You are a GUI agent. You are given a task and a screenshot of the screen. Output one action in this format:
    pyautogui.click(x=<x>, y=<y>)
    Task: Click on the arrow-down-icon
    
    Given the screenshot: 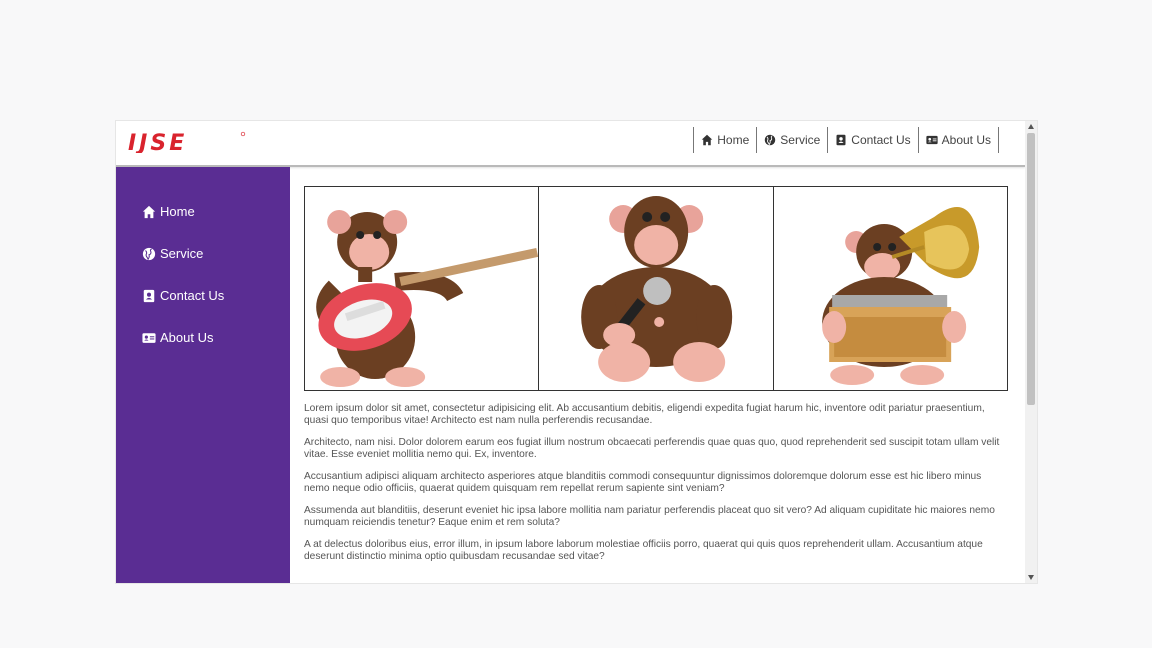 What is the action you would take?
    pyautogui.click(x=1031, y=577)
    